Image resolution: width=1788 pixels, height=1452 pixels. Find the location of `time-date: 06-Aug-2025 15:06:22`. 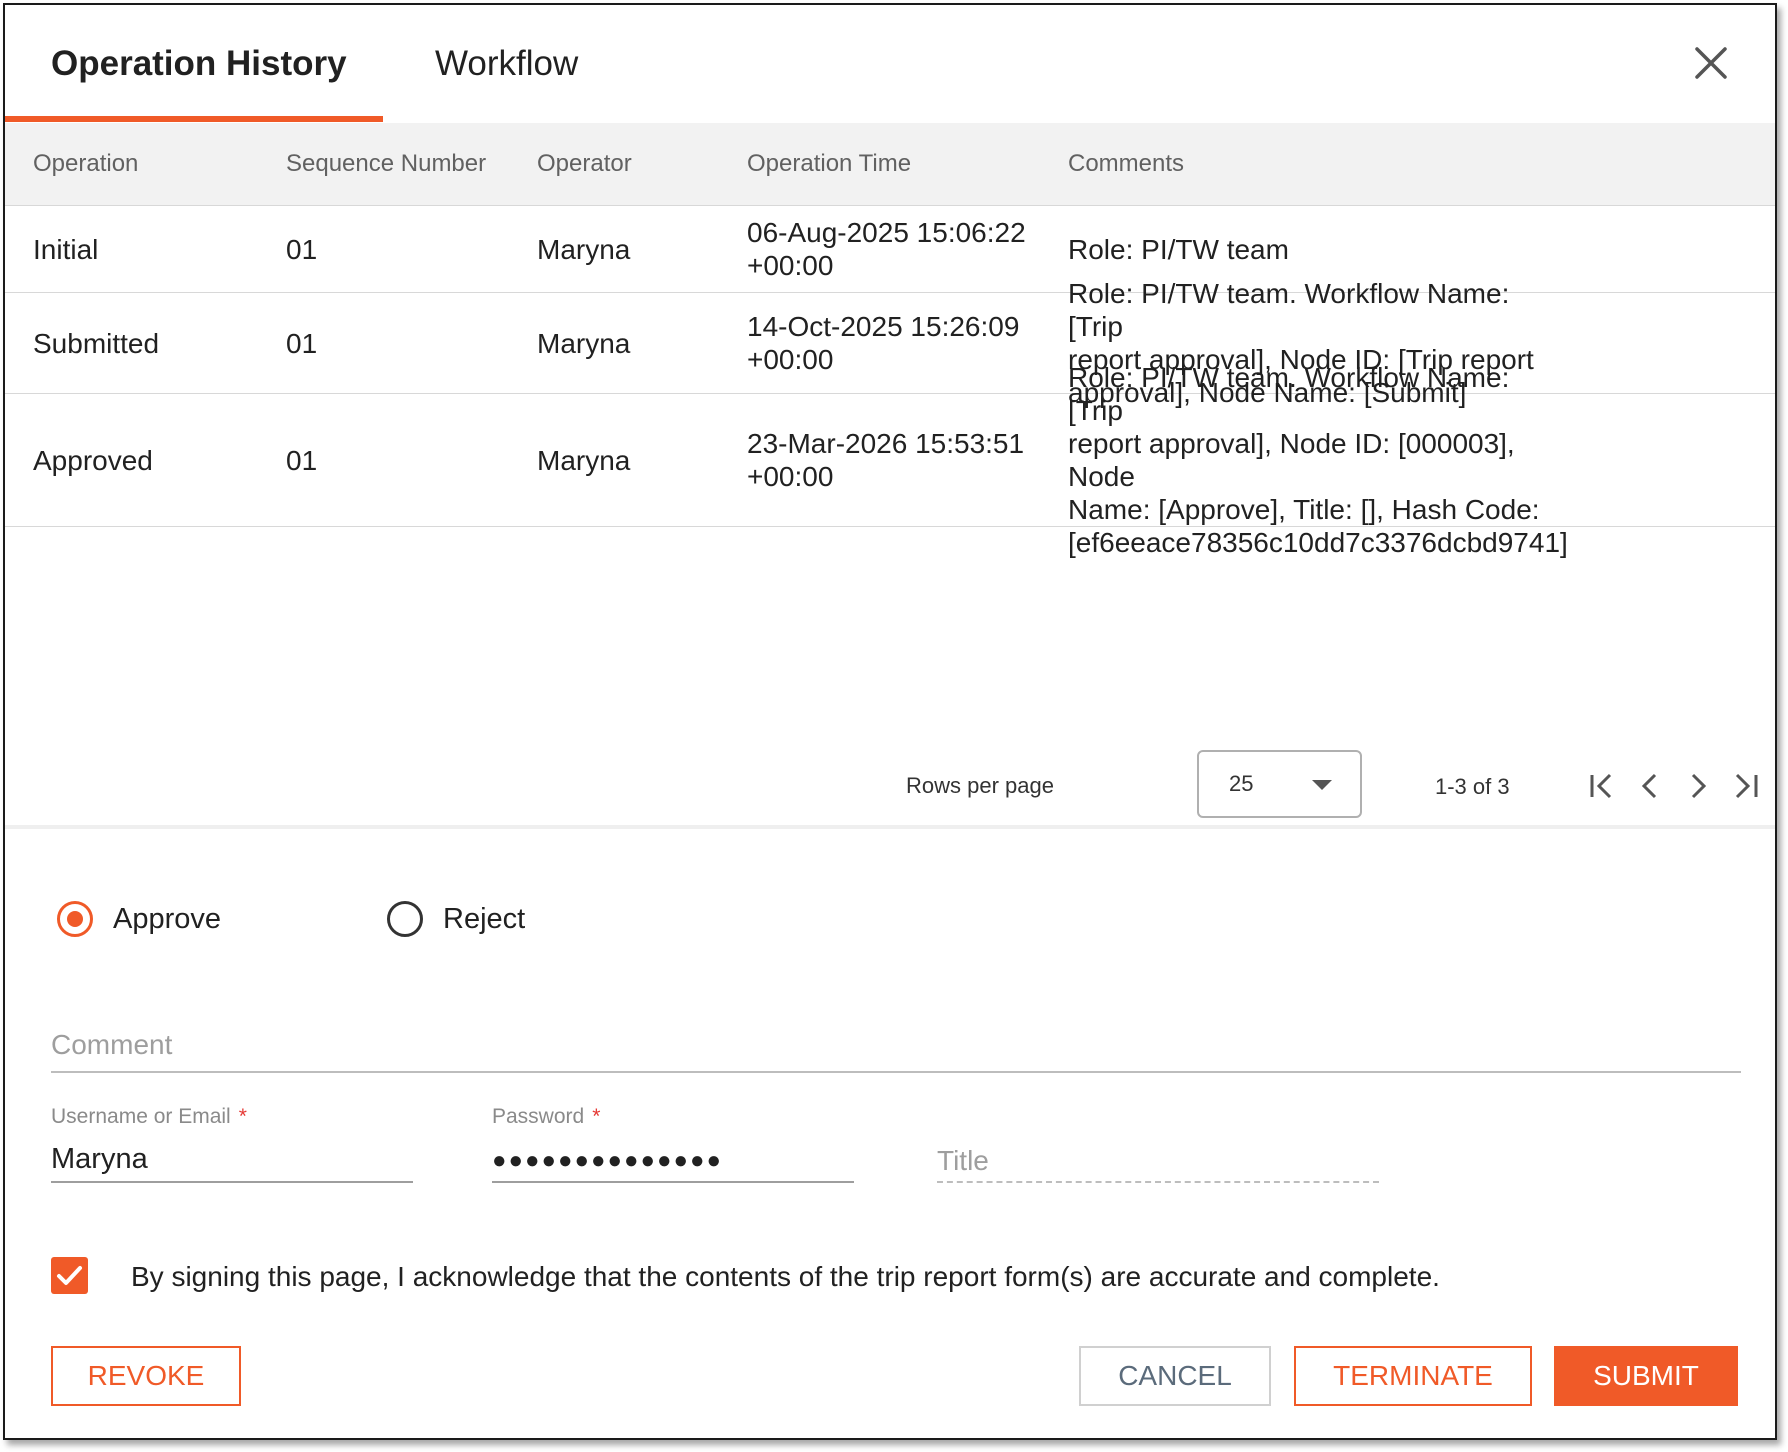

time-date: 06-Aug-2025 15:06:22 is located at coordinates (886, 232).